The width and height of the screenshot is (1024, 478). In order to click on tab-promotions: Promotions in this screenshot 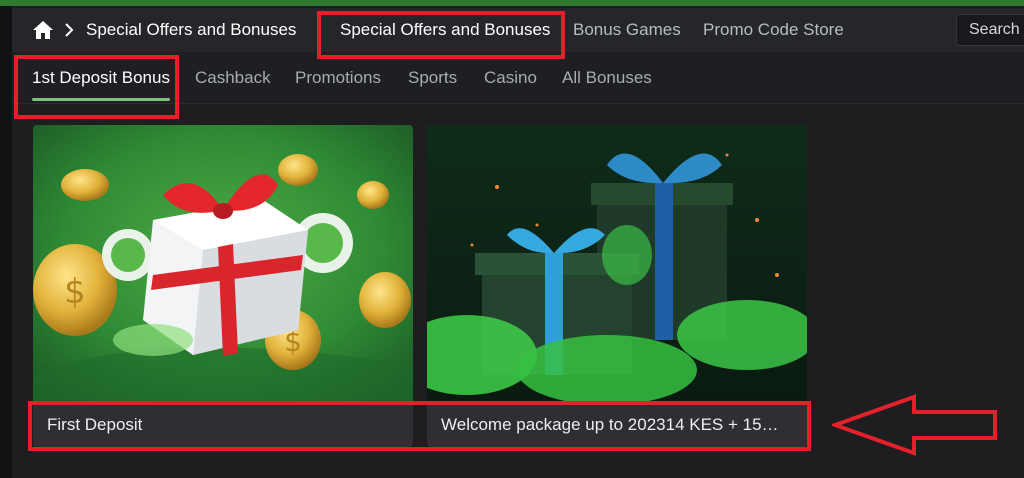, I will do `click(338, 78)`.